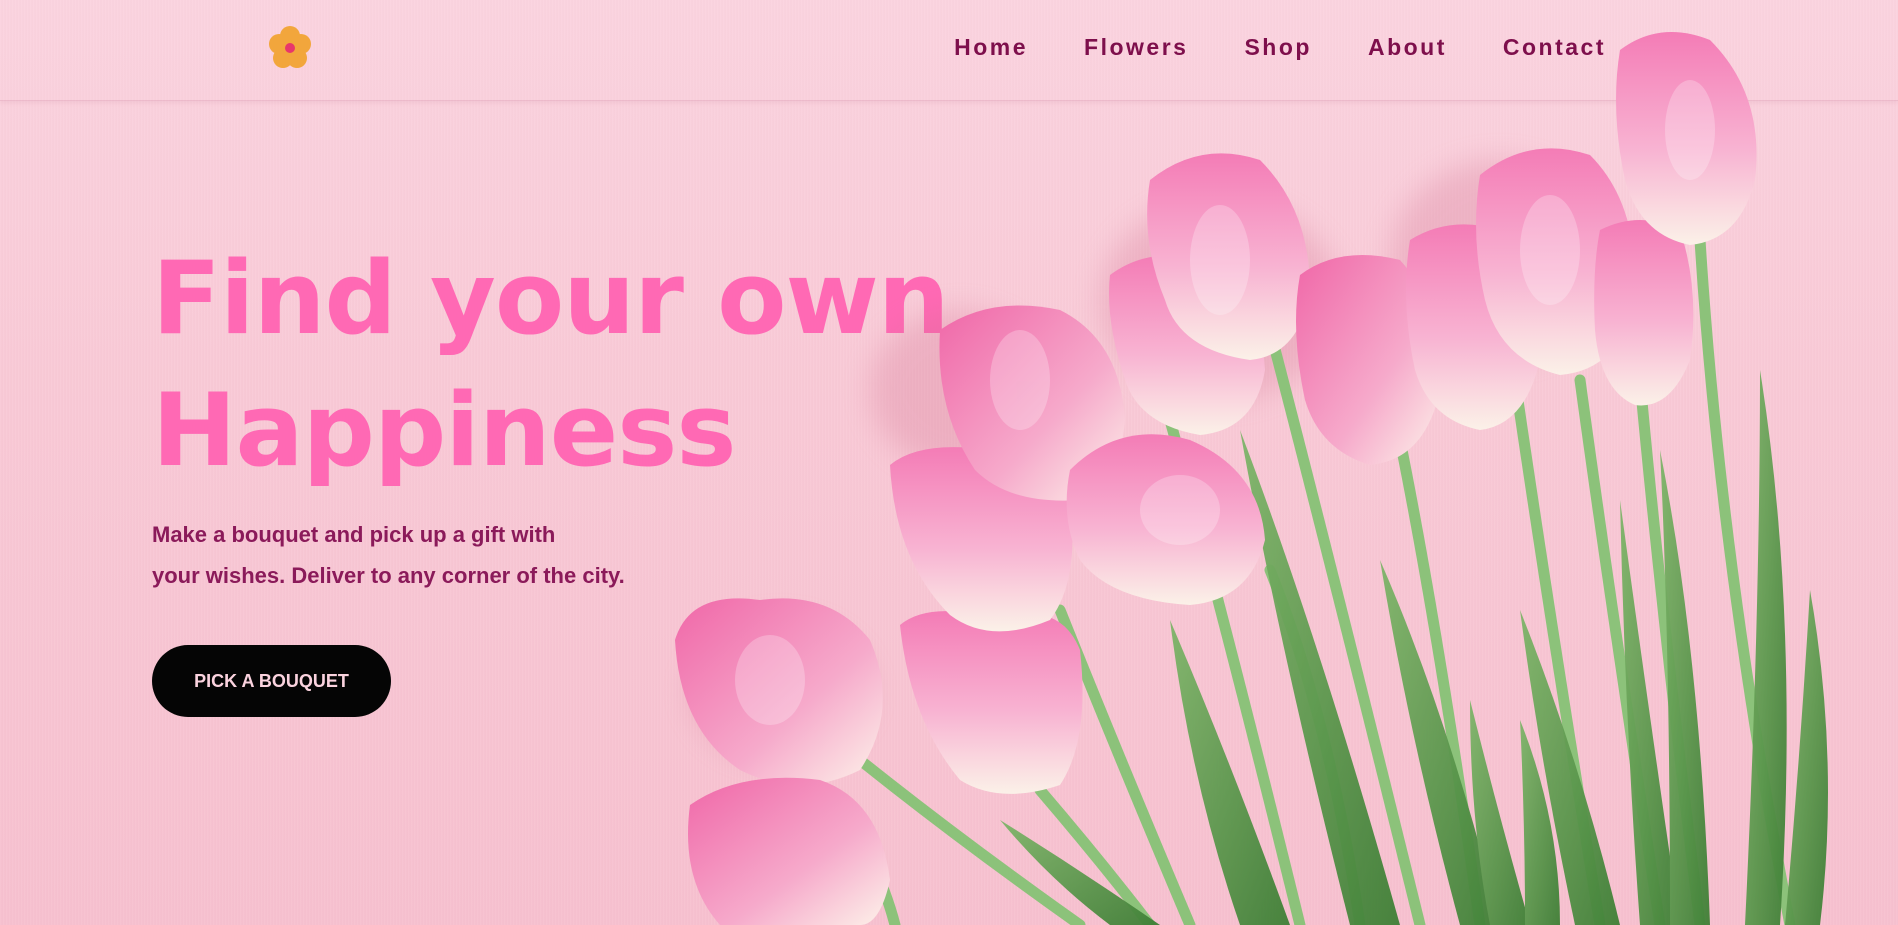 This screenshot has height=925, width=1898. I want to click on hero-subtitle-line-1: Make a bouquet and pick up a gift with, so click(354, 534).